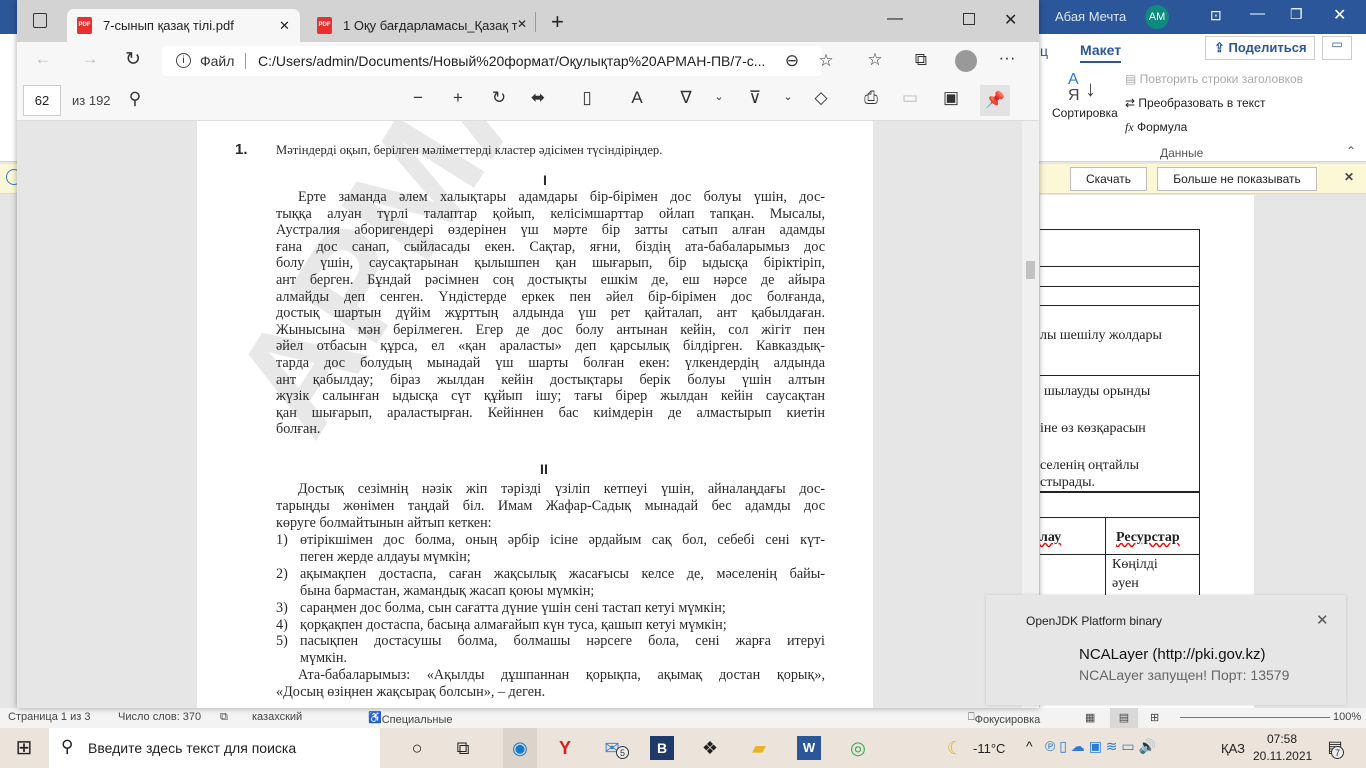 The width and height of the screenshot is (1366, 768). Describe the element at coordinates (1007, 58) in the screenshot. I see `more-icon: ···` at that location.